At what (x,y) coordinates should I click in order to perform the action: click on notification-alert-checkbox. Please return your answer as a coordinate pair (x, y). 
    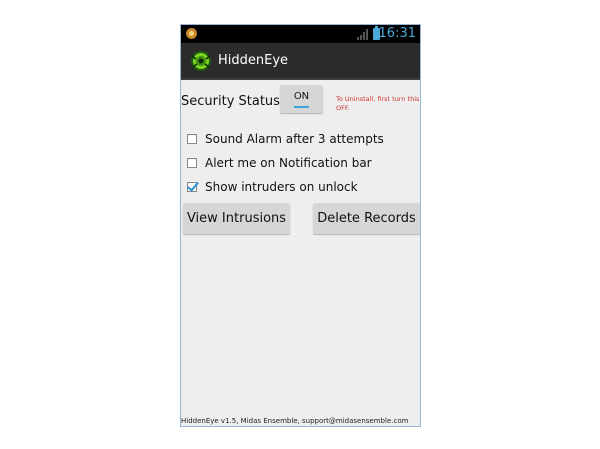
    Looking at the image, I should click on (192, 163).